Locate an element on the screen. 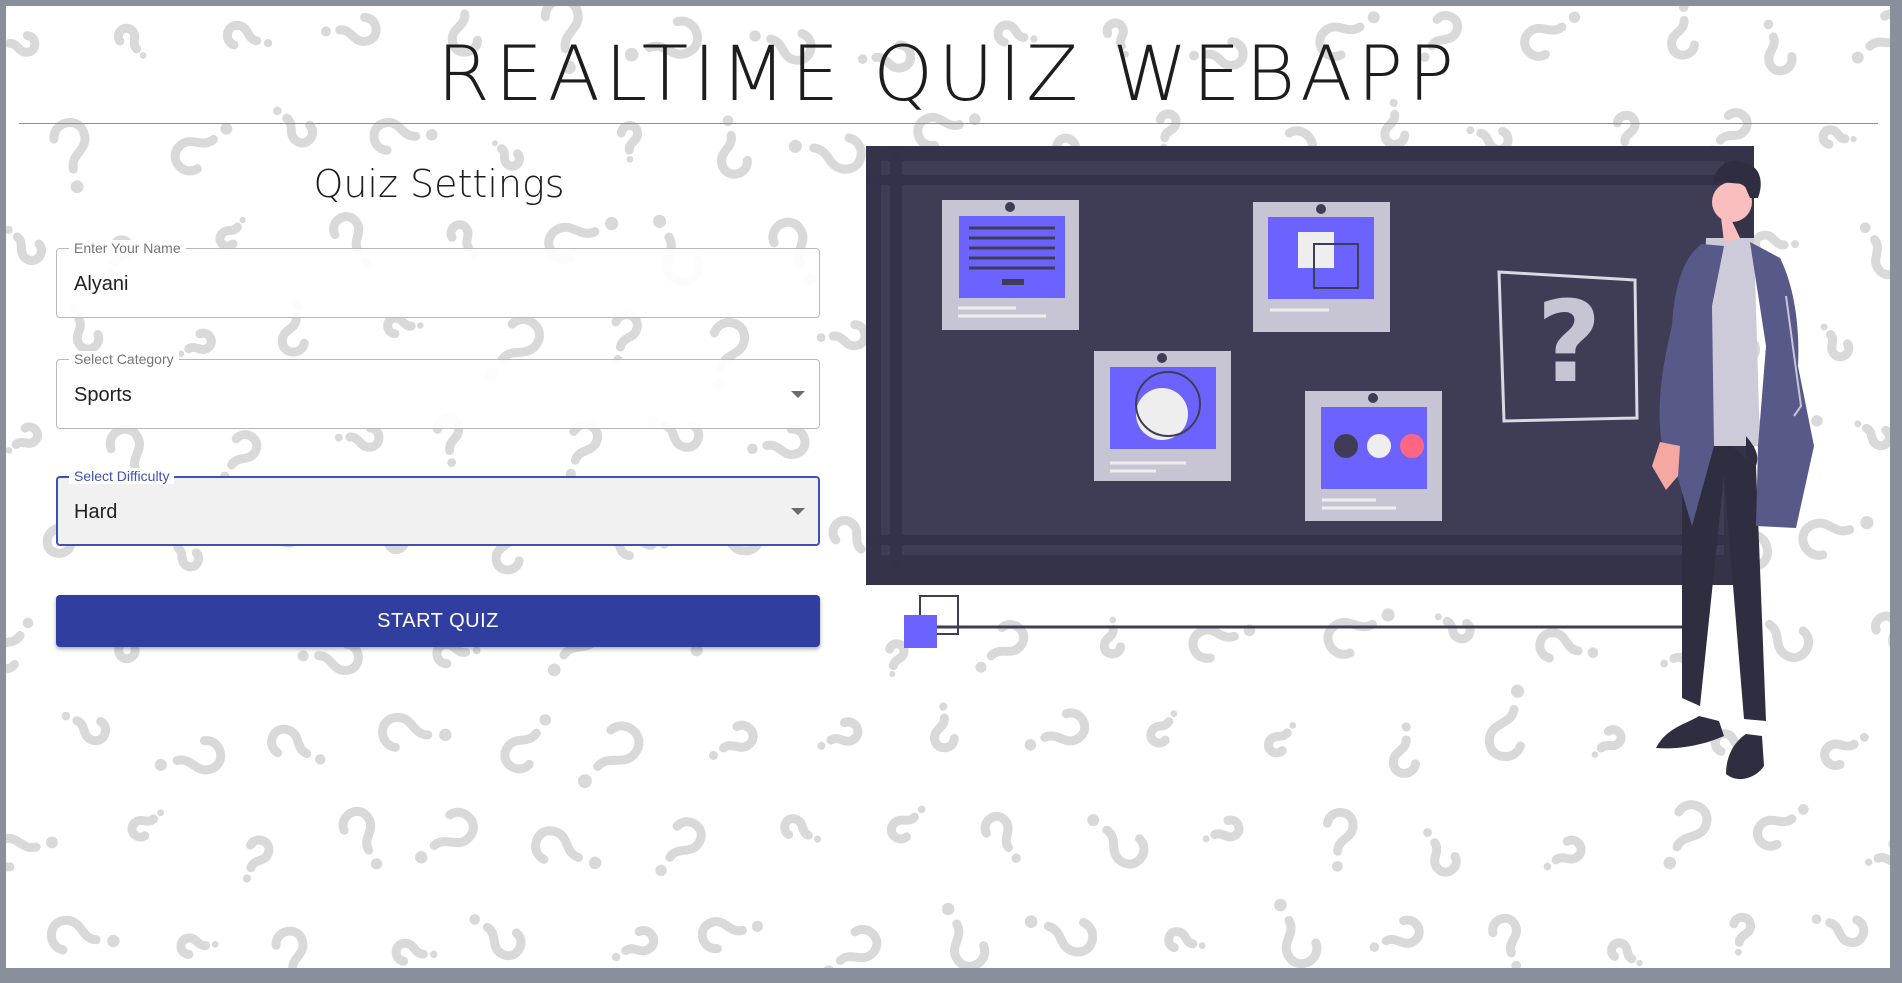 The width and height of the screenshot is (1902, 983). name-field: Enter Your Name Alyani is located at coordinates (438, 279).